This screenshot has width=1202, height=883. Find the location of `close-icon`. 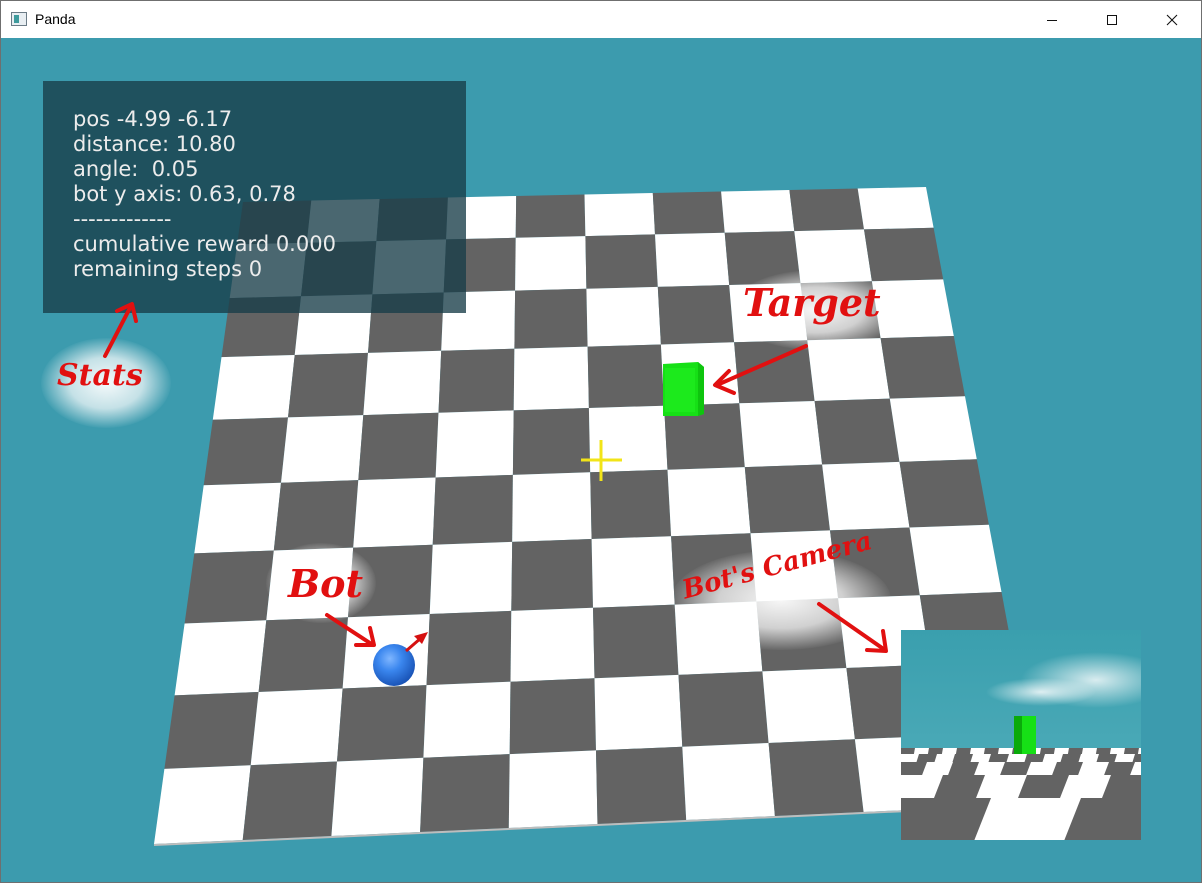

close-icon is located at coordinates (1172, 19).